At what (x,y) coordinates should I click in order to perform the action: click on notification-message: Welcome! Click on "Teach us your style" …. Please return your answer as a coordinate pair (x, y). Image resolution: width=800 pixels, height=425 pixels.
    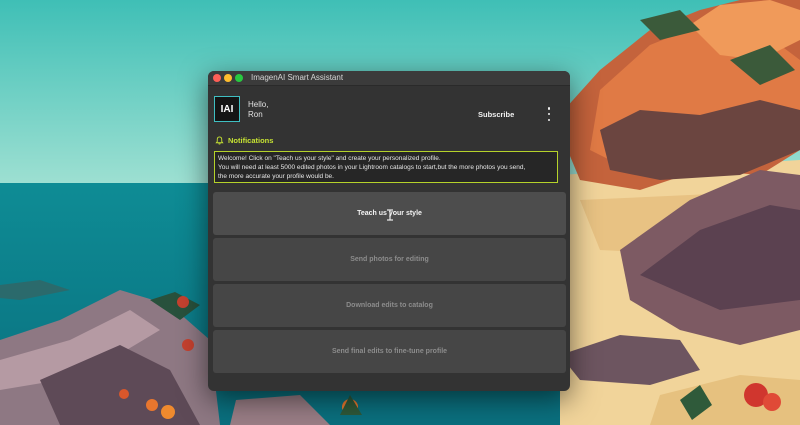
    Looking at the image, I should click on (386, 167).